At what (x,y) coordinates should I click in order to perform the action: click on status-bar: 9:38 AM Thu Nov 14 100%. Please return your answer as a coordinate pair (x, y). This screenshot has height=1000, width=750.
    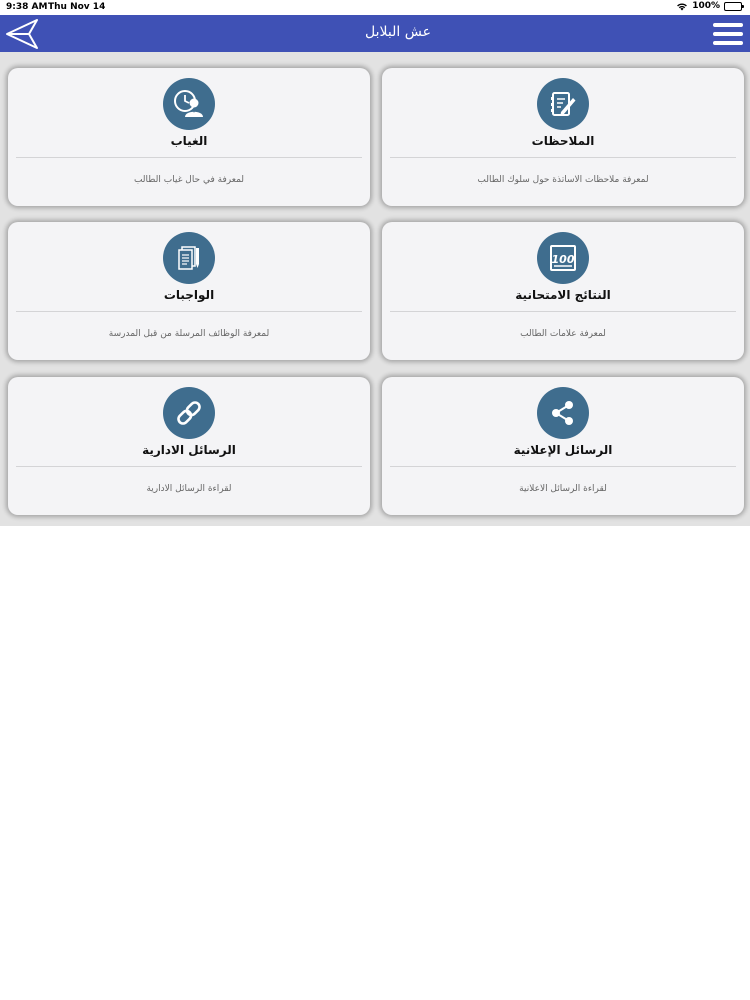
    Looking at the image, I should click on (375, 7).